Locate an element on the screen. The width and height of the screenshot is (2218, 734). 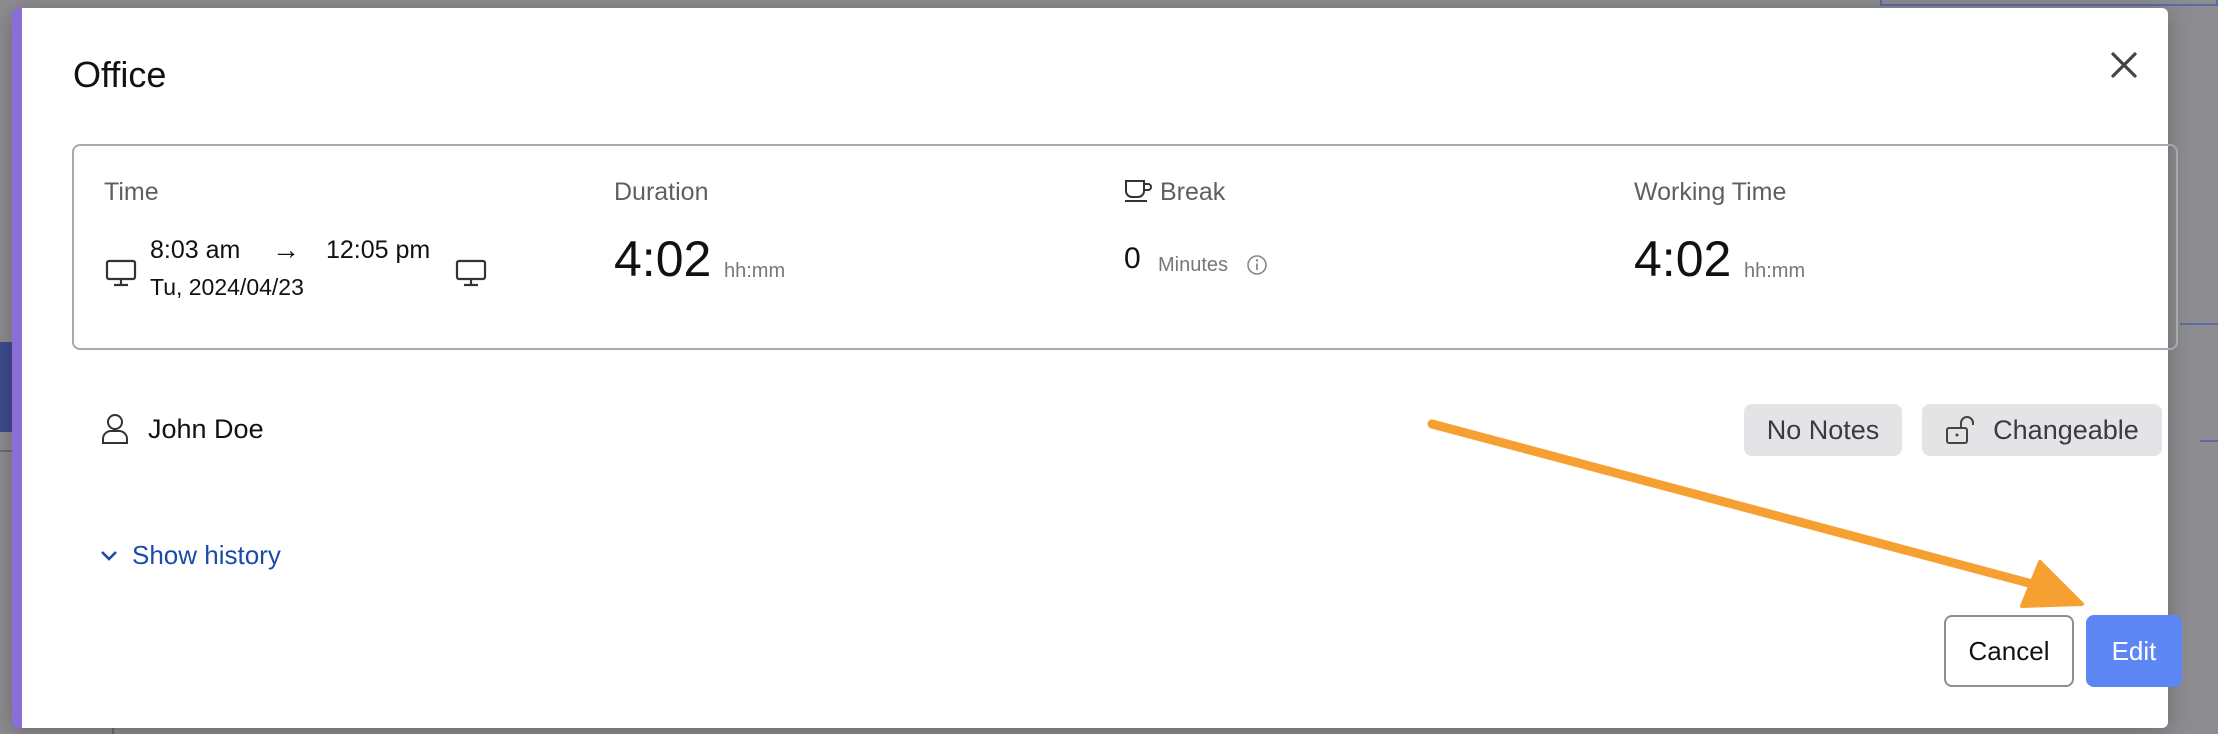
working-time-label: Working Time is located at coordinates (1710, 192).